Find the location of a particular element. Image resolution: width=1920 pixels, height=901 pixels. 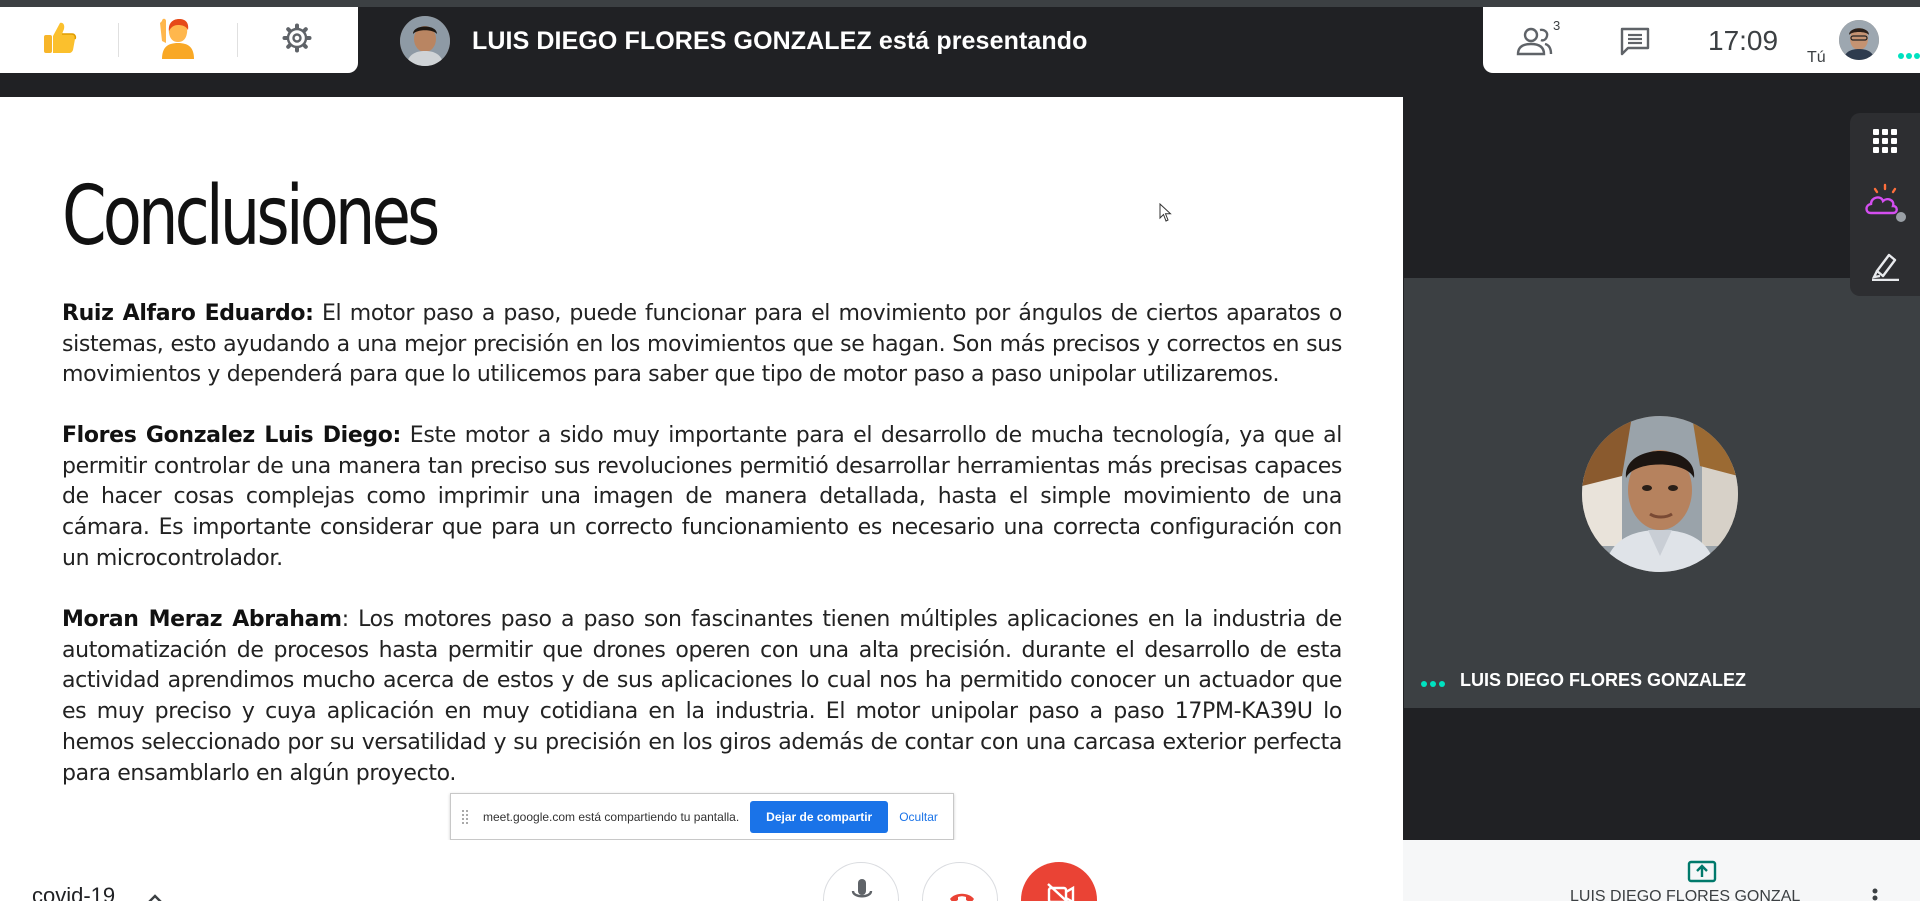

presenting-participant-label: LUIS DIEGO FLORES GONZAL is located at coordinates (1685, 894).